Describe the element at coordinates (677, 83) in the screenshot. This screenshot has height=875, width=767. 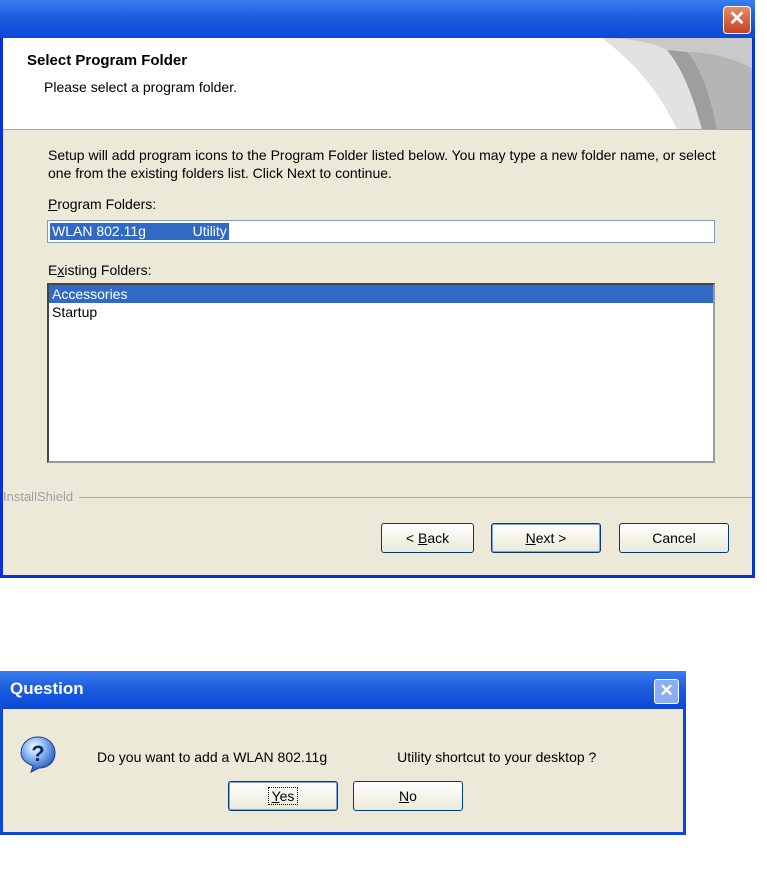
I see `page-curl-banner-icon` at that location.